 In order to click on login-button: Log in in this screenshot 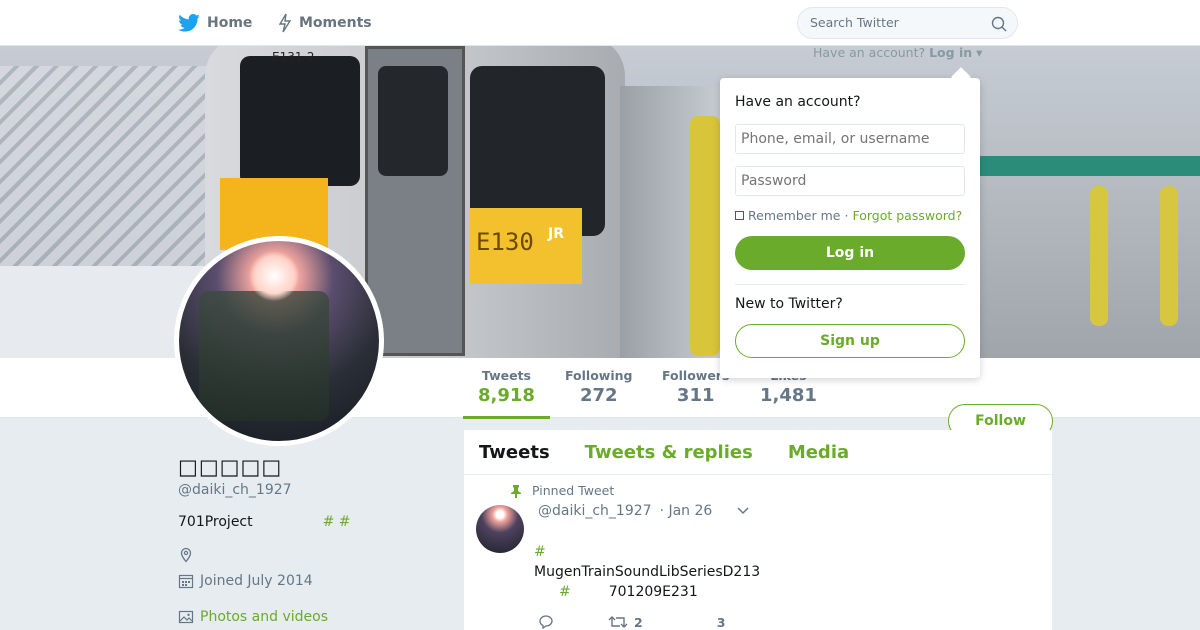, I will do `click(850, 253)`.